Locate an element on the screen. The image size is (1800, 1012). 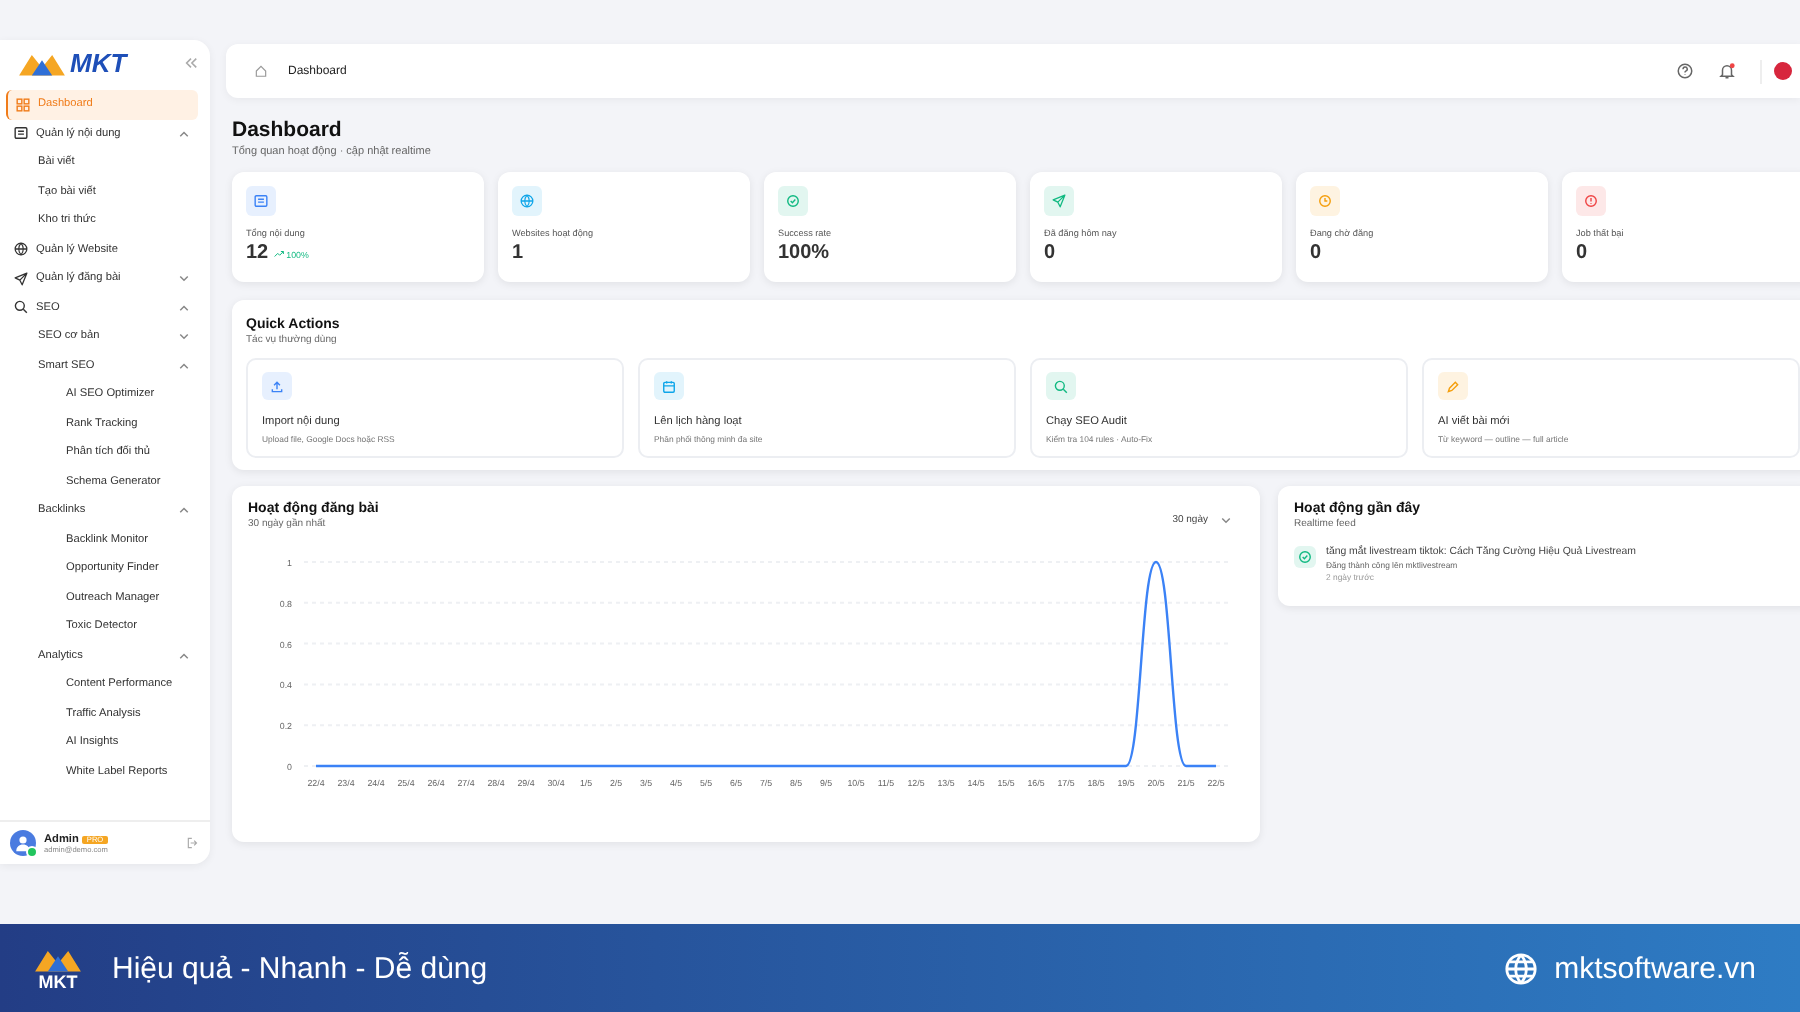
calendar-icon is located at coordinates (669, 386).